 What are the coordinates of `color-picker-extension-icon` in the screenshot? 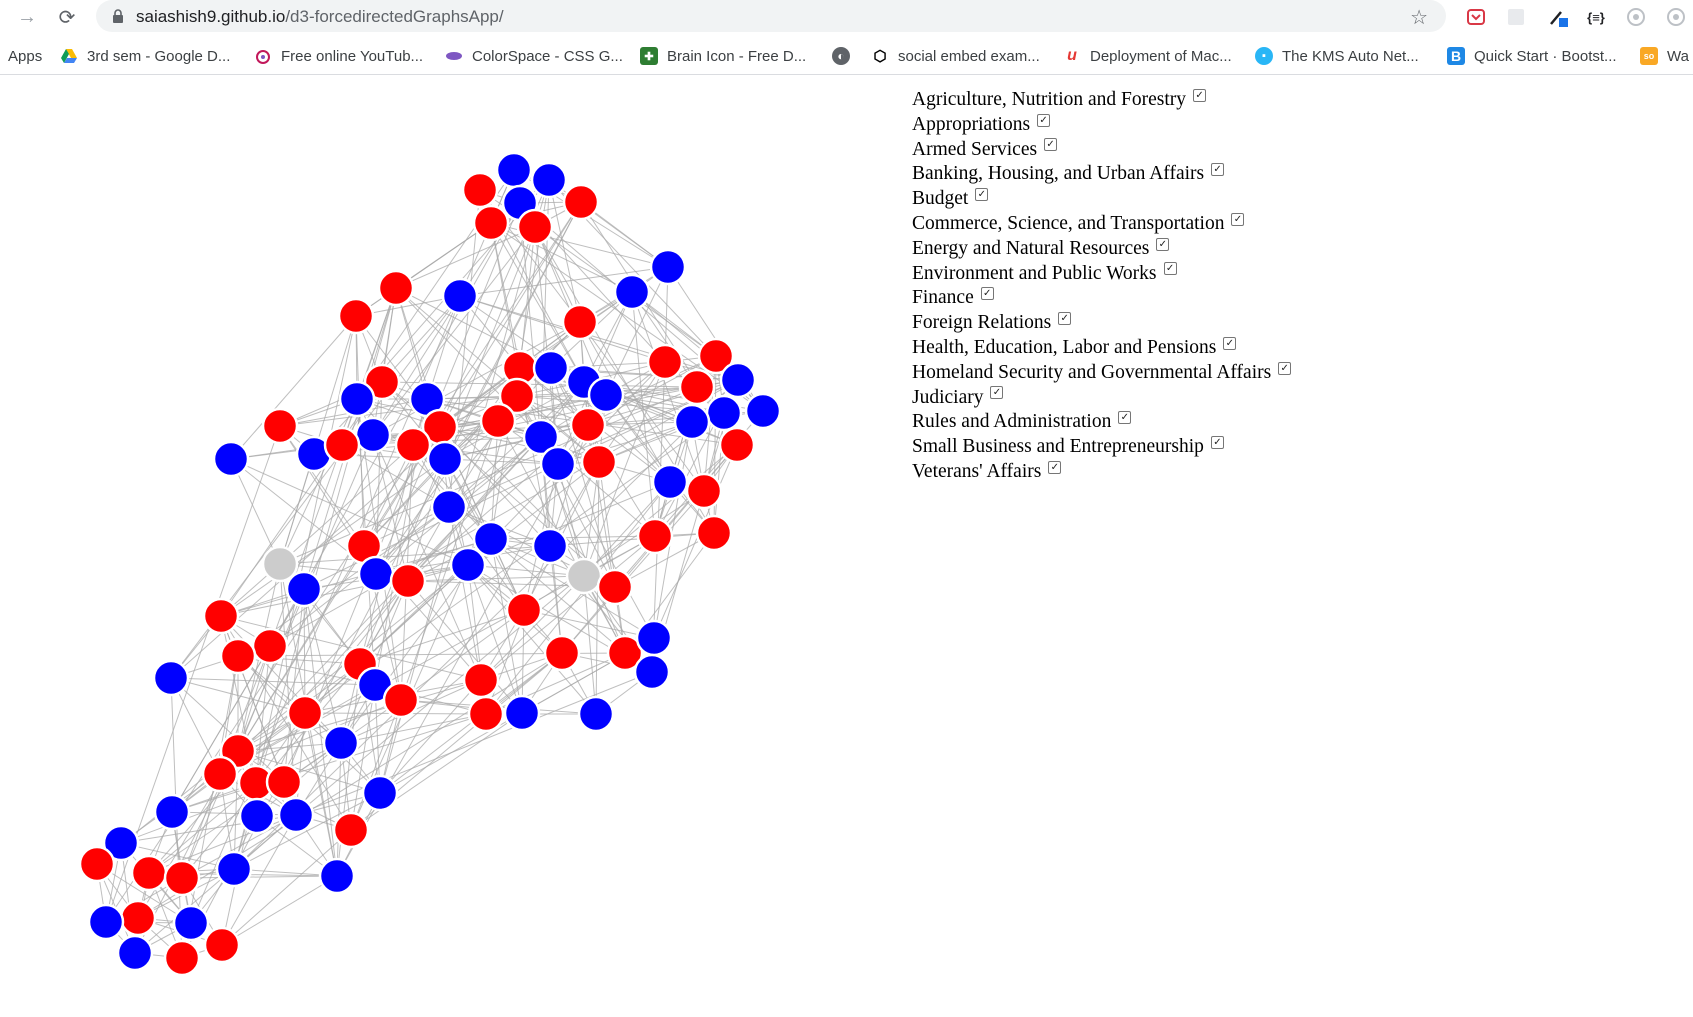 It's located at (1558, 17).